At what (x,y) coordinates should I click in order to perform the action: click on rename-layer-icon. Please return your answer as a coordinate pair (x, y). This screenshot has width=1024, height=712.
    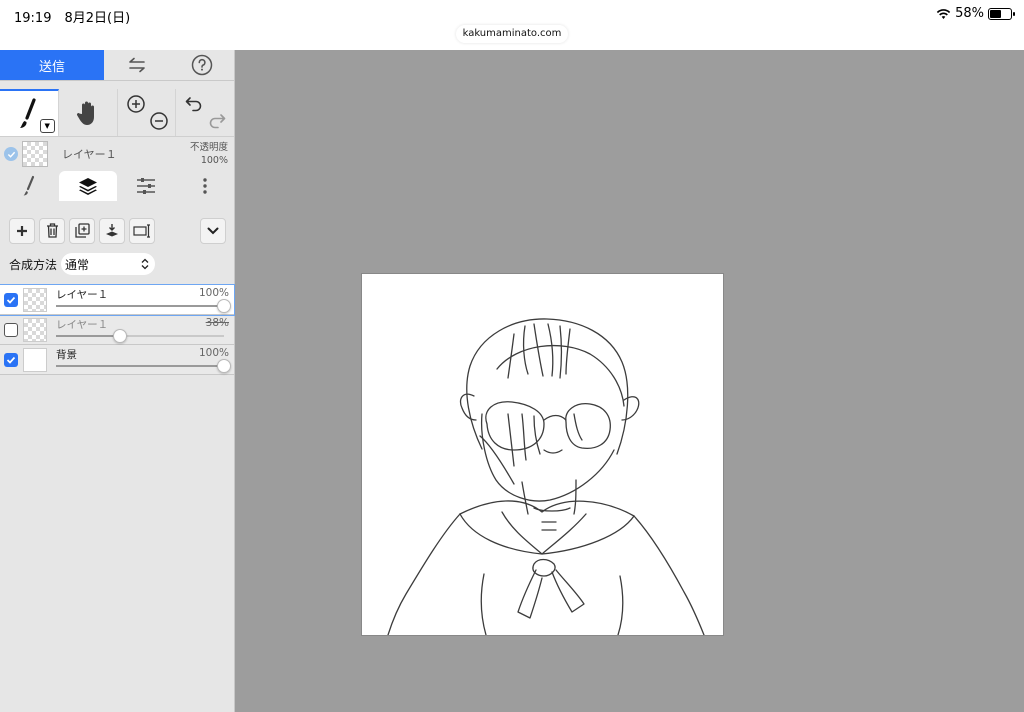
    Looking at the image, I should click on (141, 230).